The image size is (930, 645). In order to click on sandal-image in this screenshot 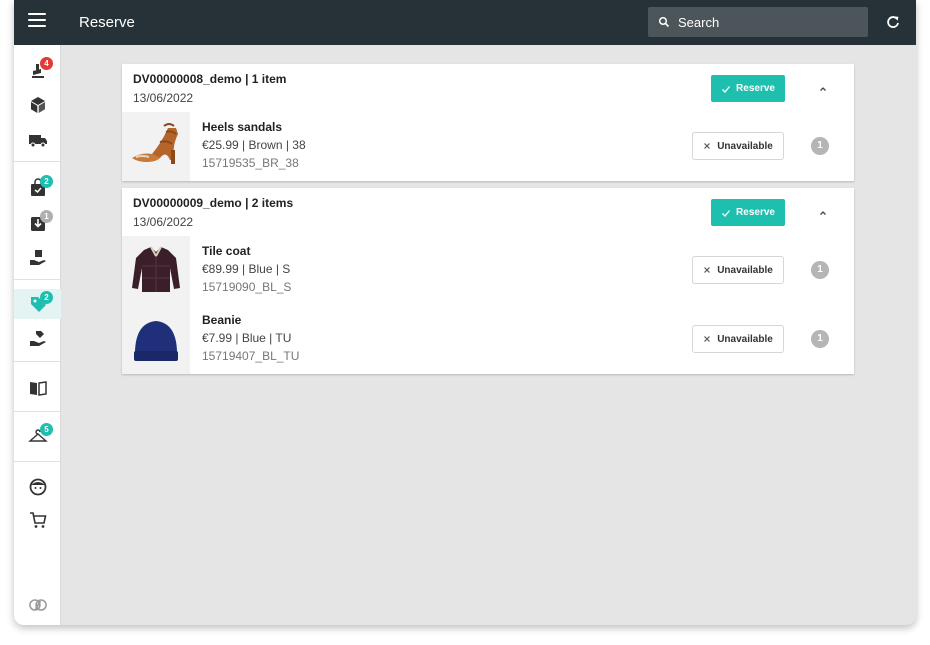, I will do `click(156, 146)`.